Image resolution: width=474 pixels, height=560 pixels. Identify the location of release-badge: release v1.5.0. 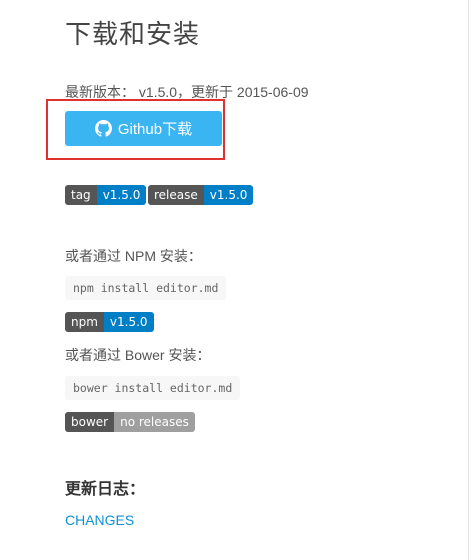
(201, 195).